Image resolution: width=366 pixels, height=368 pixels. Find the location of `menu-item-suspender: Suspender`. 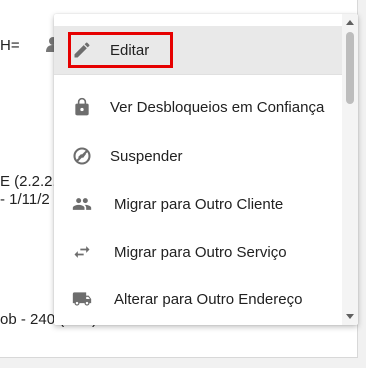

menu-item-suspender: Suspender is located at coordinates (198, 156).